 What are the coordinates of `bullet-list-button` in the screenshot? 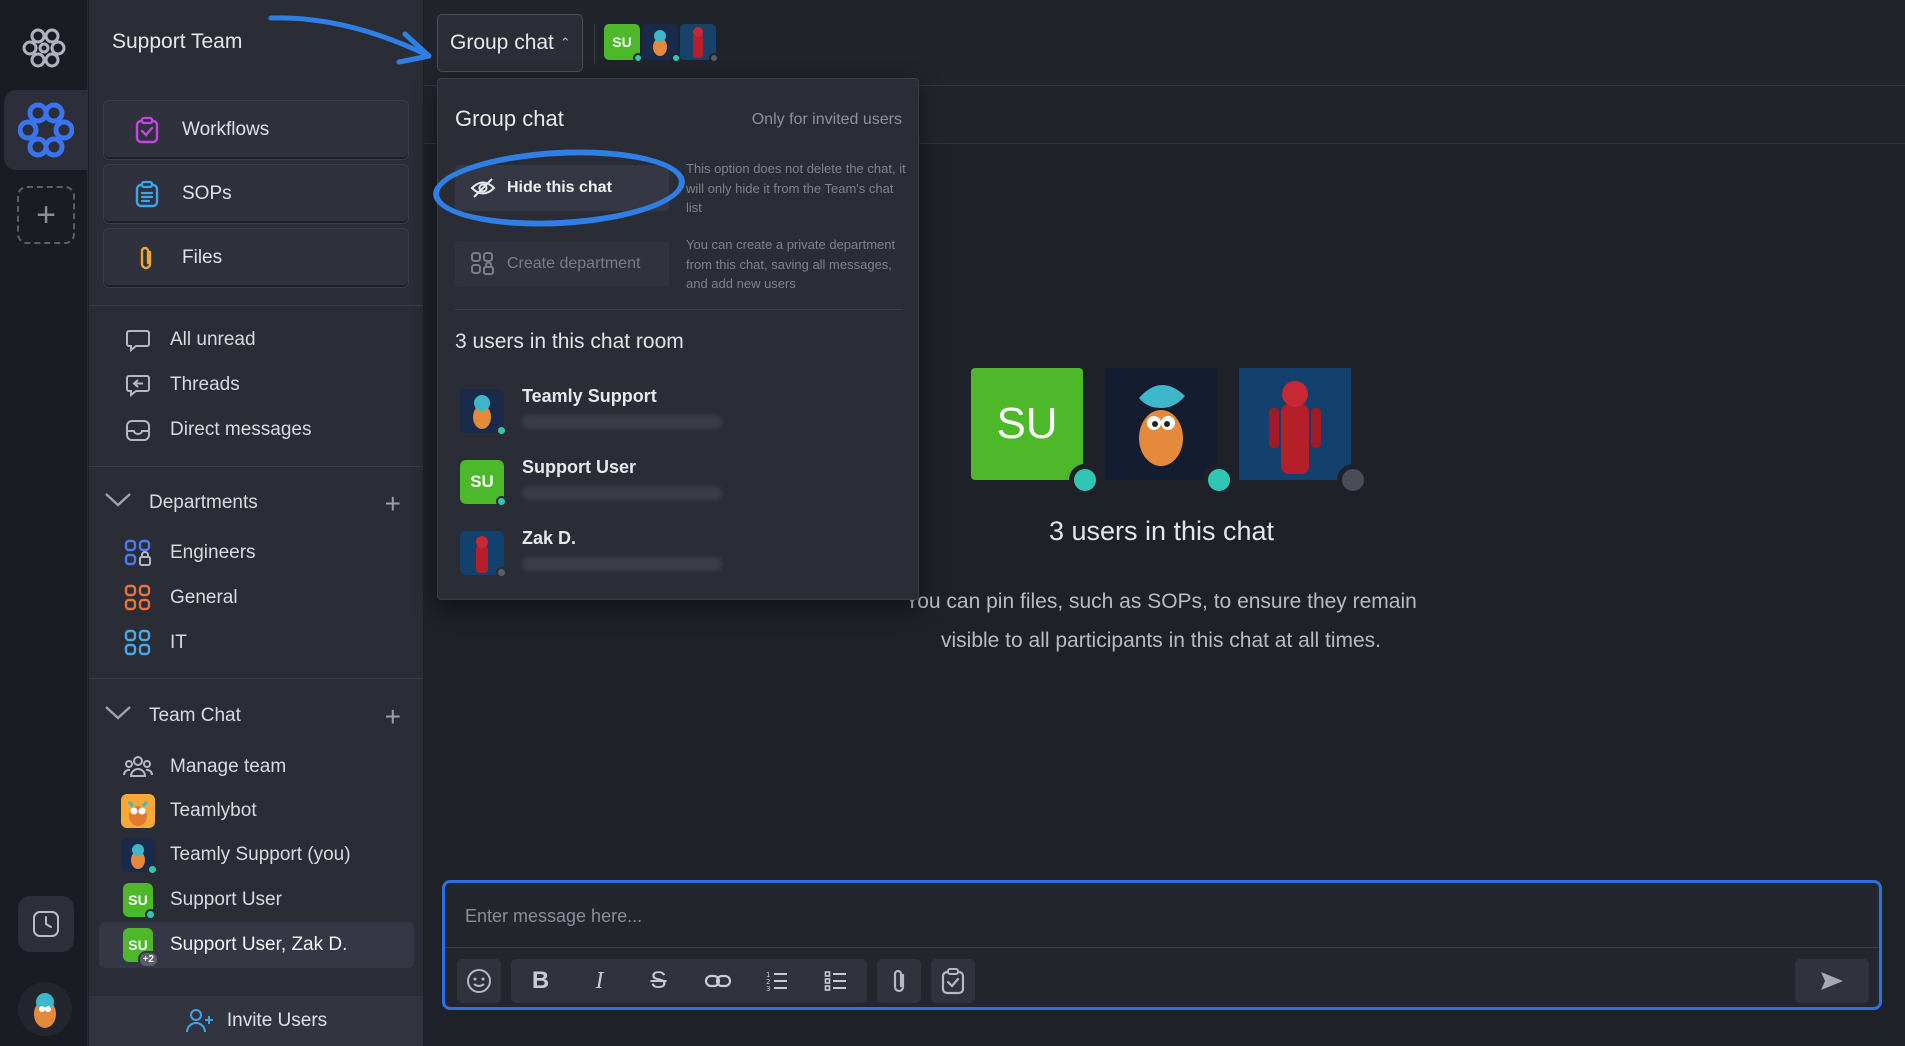 It's located at (835, 981).